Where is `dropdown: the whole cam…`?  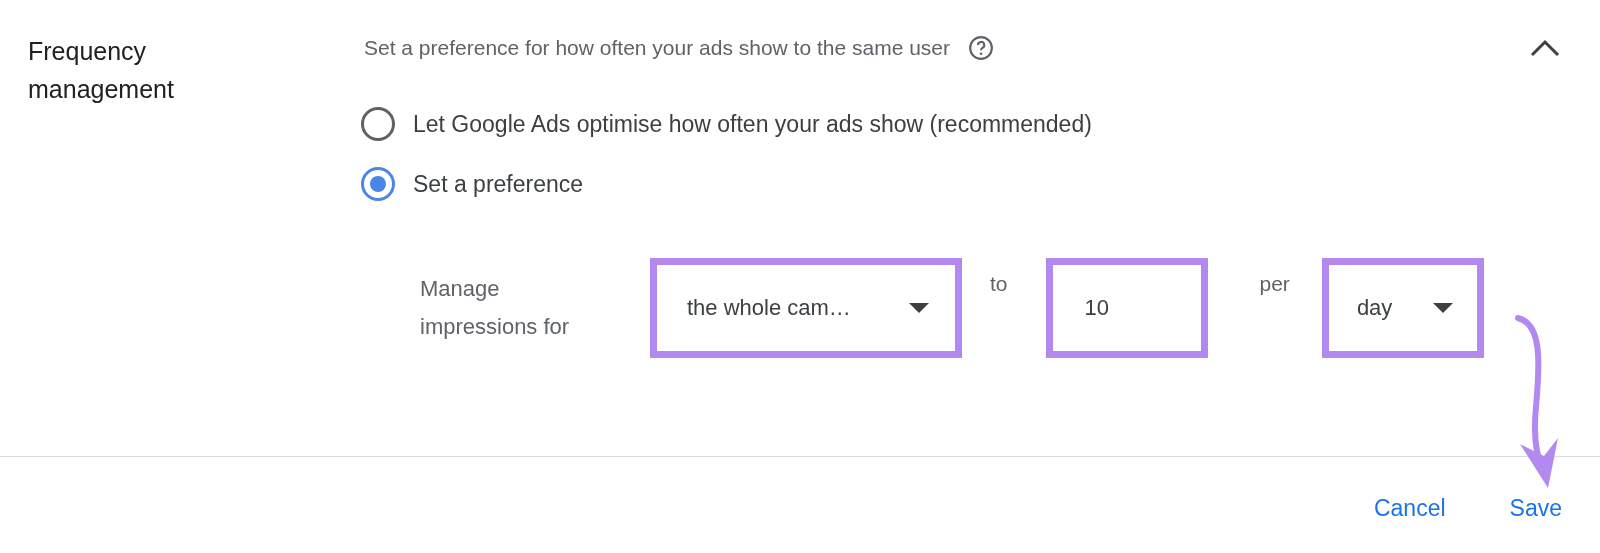 dropdown: the whole cam… is located at coordinates (806, 308).